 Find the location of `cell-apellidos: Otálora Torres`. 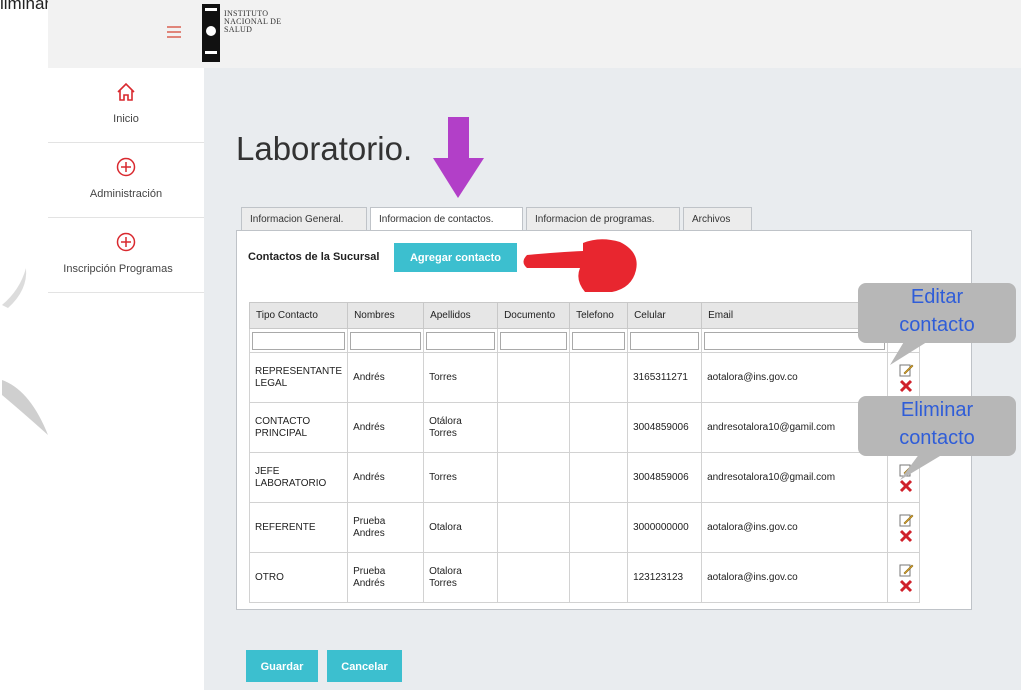

cell-apellidos: Otálora Torres is located at coordinates (461, 427).